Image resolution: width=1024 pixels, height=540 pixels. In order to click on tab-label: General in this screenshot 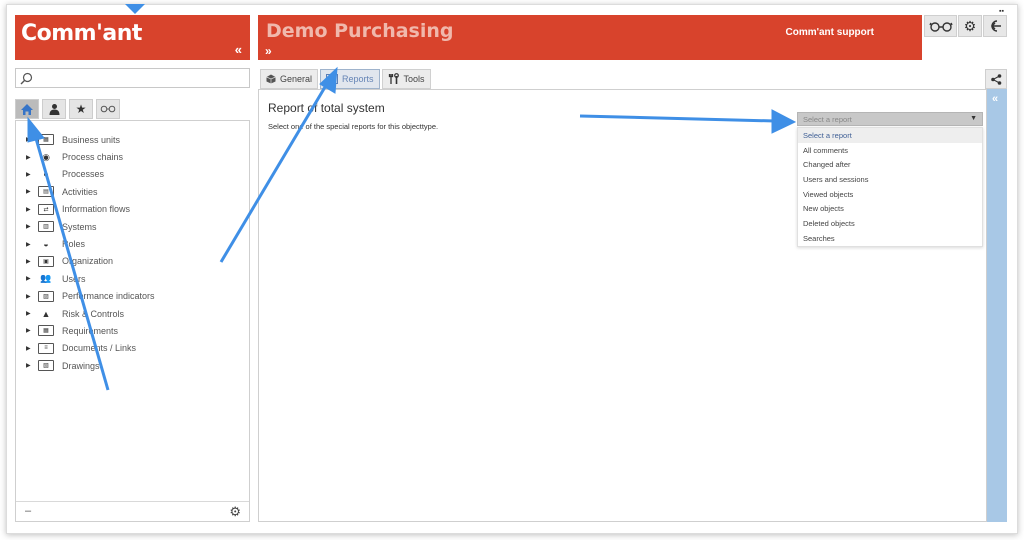, I will do `click(296, 79)`.